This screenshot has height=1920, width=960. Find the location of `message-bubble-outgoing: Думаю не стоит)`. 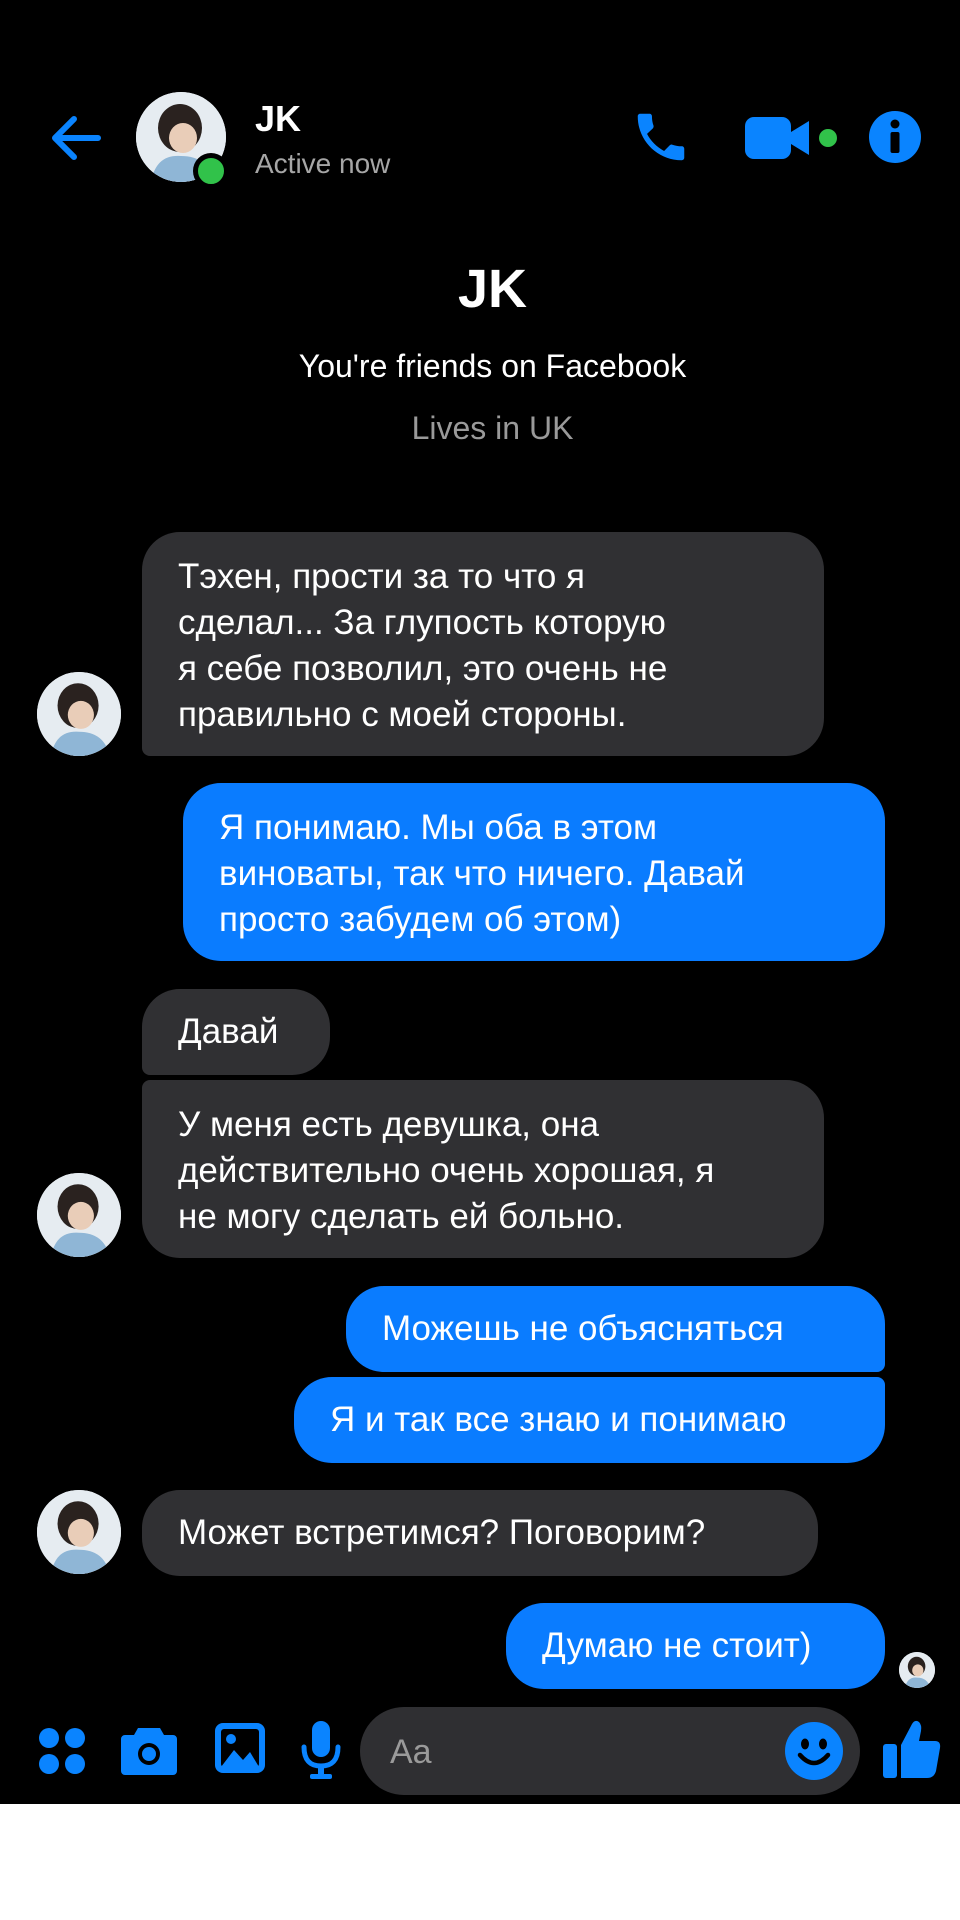

message-bubble-outgoing: Думаю не стоит) is located at coordinates (695, 1646).